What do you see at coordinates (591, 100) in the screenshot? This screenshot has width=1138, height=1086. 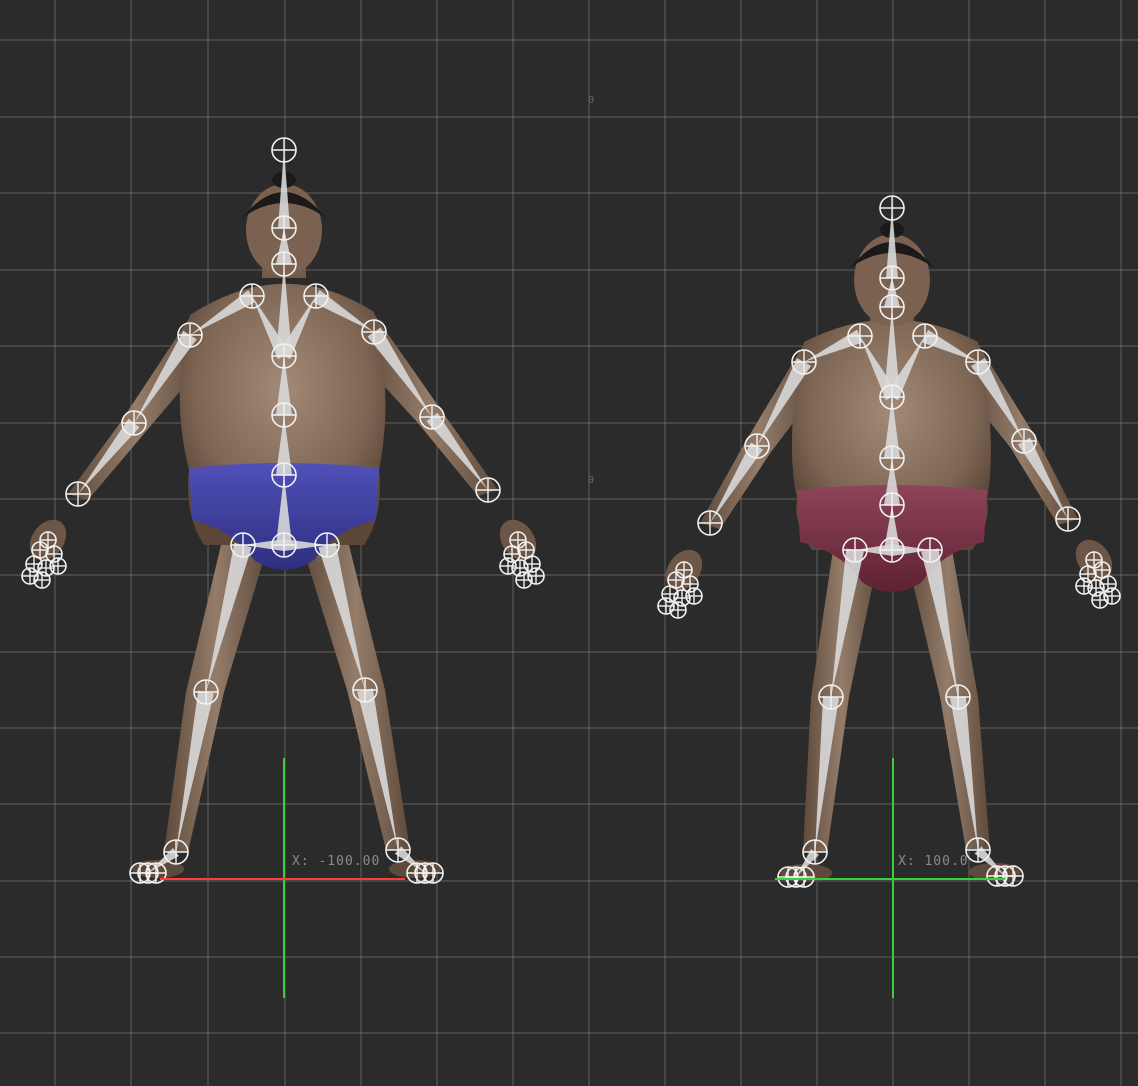 I see `origin-marker-top: 0` at bounding box center [591, 100].